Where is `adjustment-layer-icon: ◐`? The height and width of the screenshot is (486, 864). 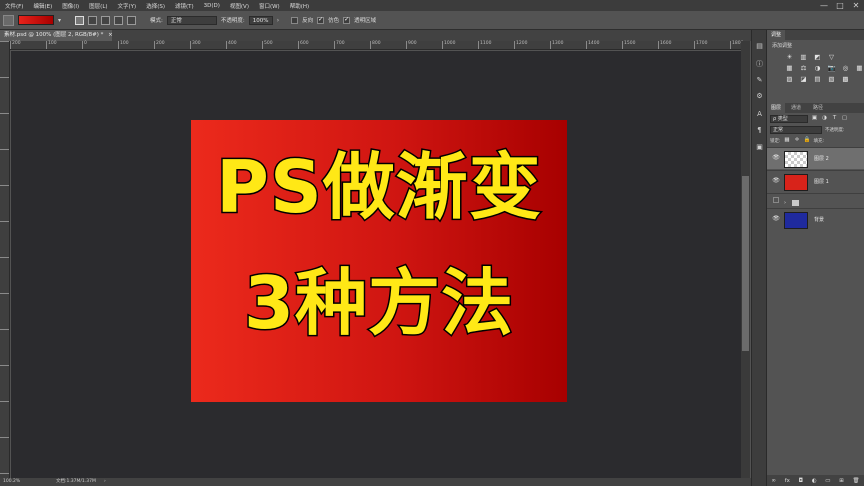 adjustment-layer-icon: ◐ is located at coordinates (814, 481).